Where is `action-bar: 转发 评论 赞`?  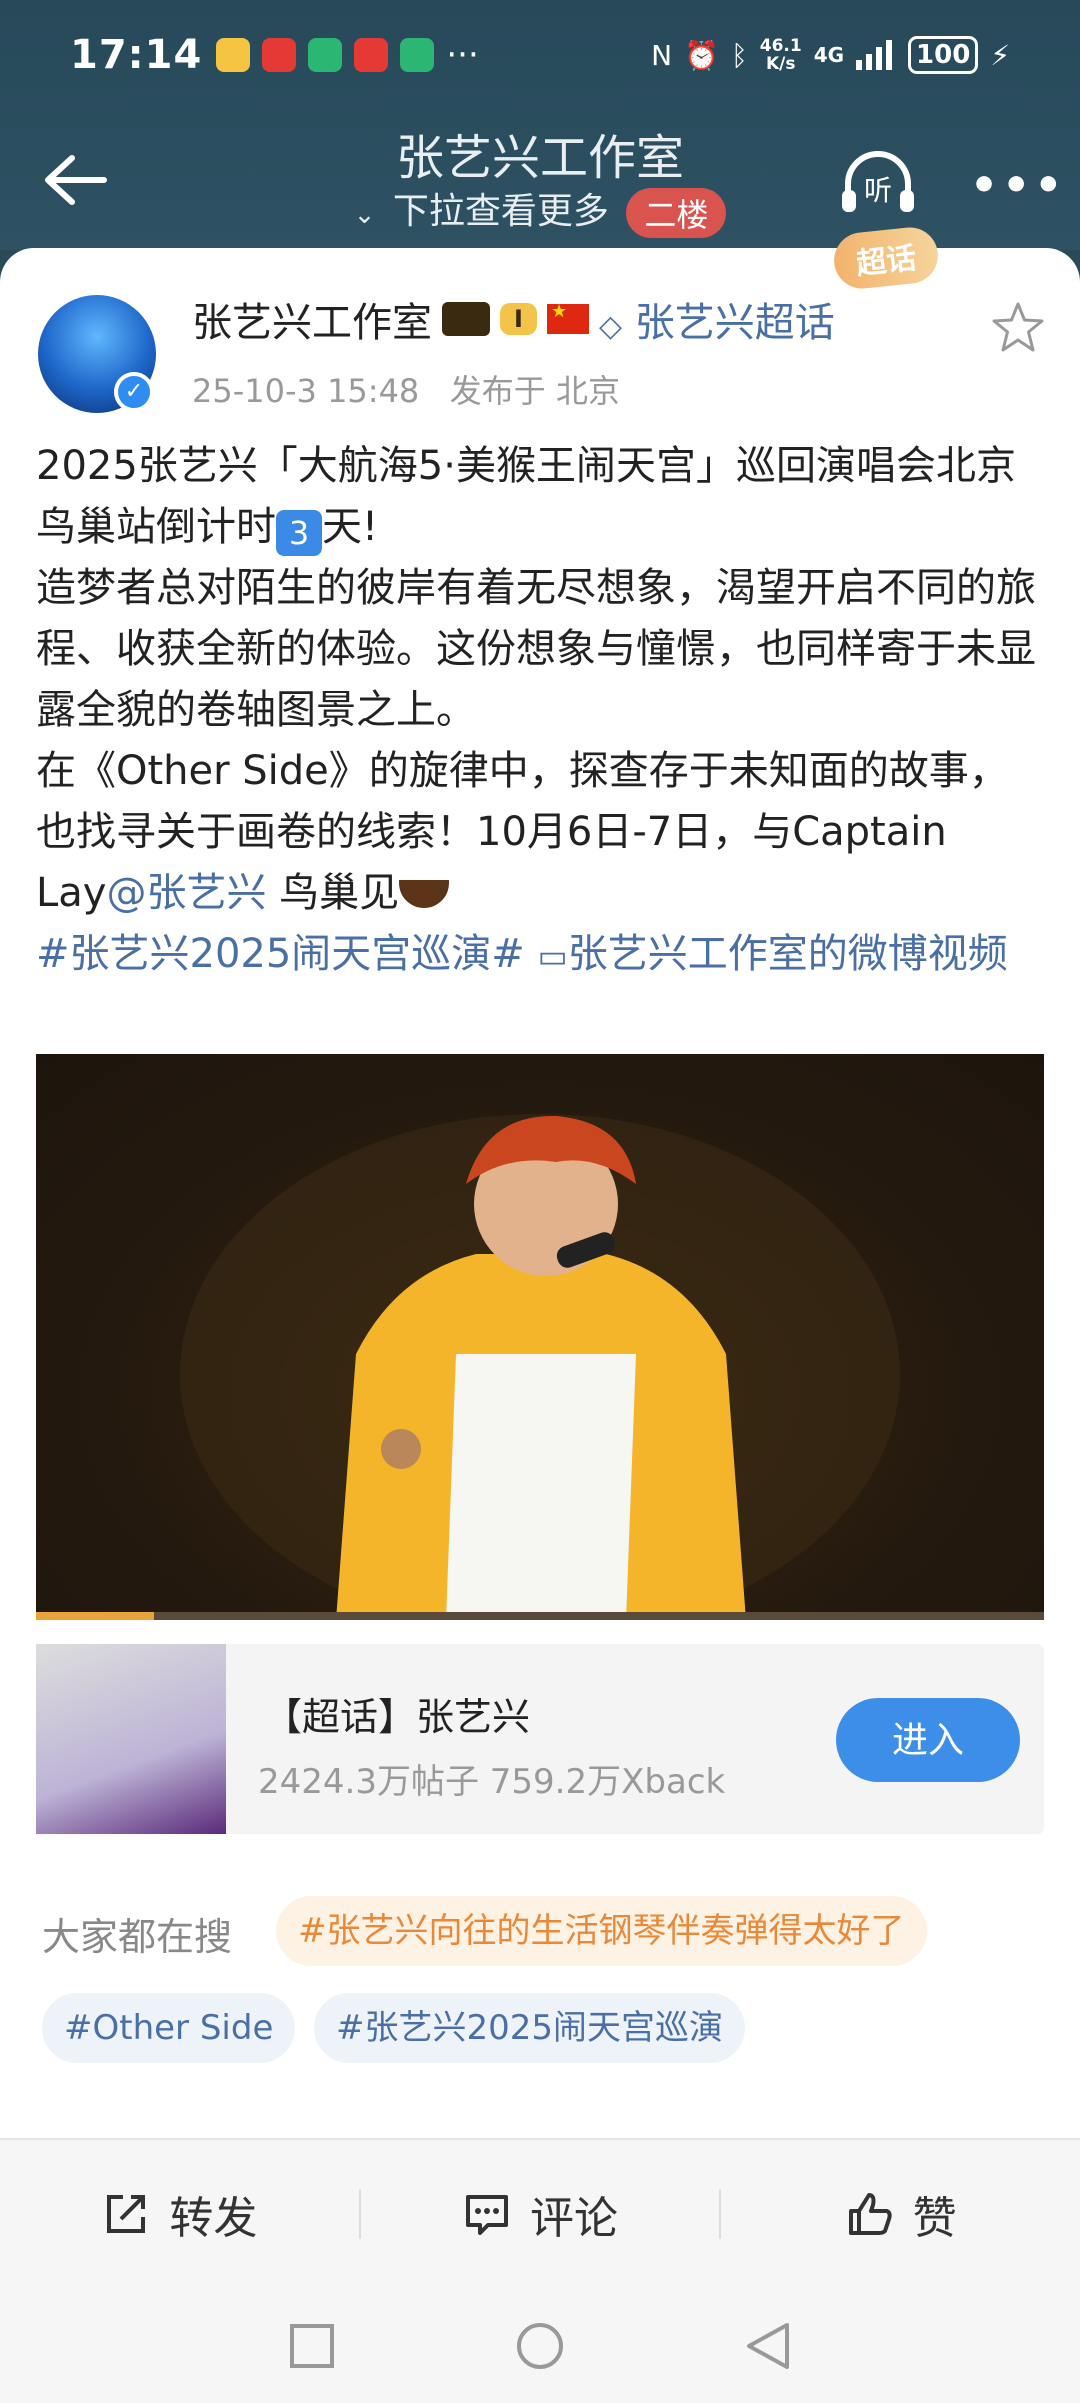 action-bar: 转发 评论 赞 is located at coordinates (540, 2213).